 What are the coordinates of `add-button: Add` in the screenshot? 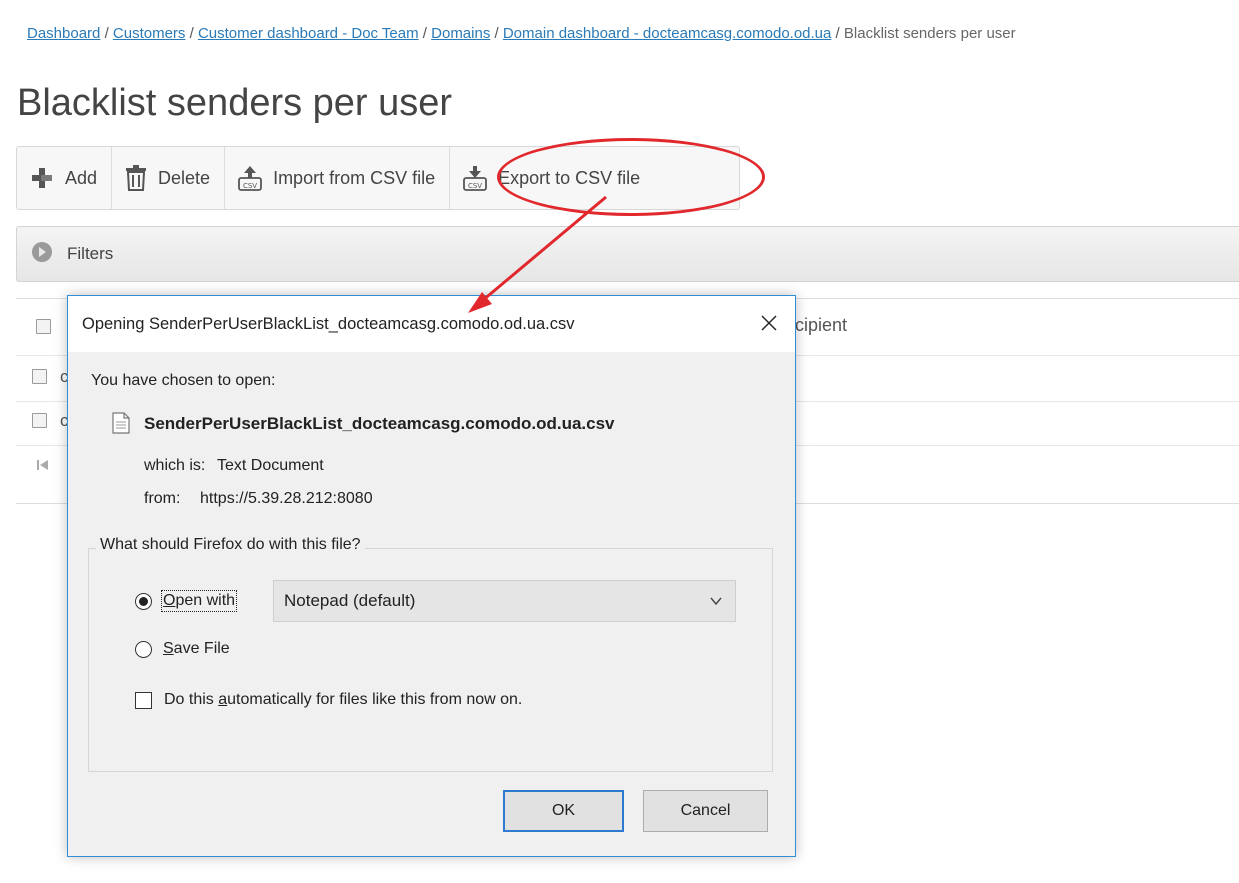 It's located at (65, 178).